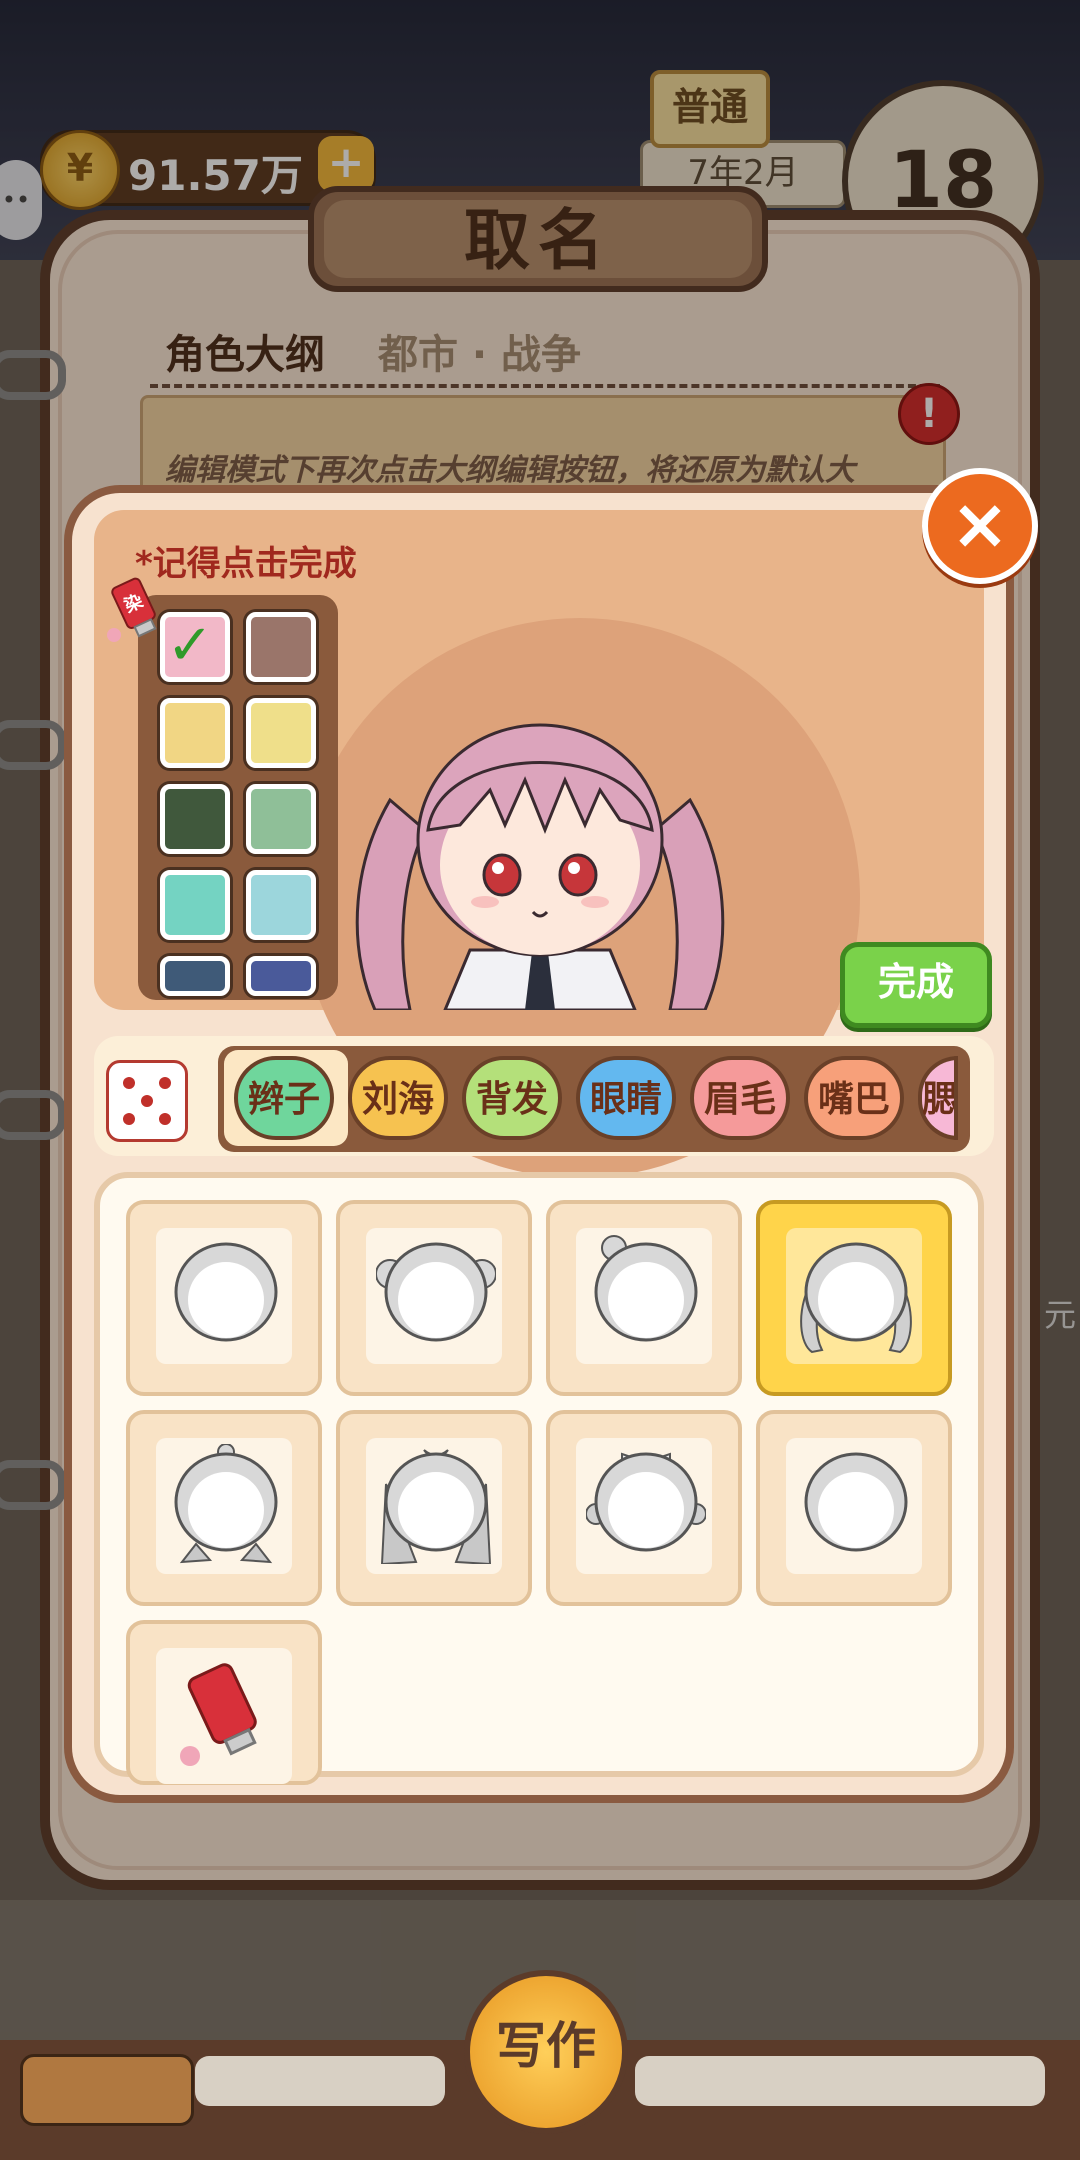 The width and height of the screenshot is (1080, 2160). Describe the element at coordinates (854, 1098) in the screenshot. I see `tab-6: 嘴巴` at that location.